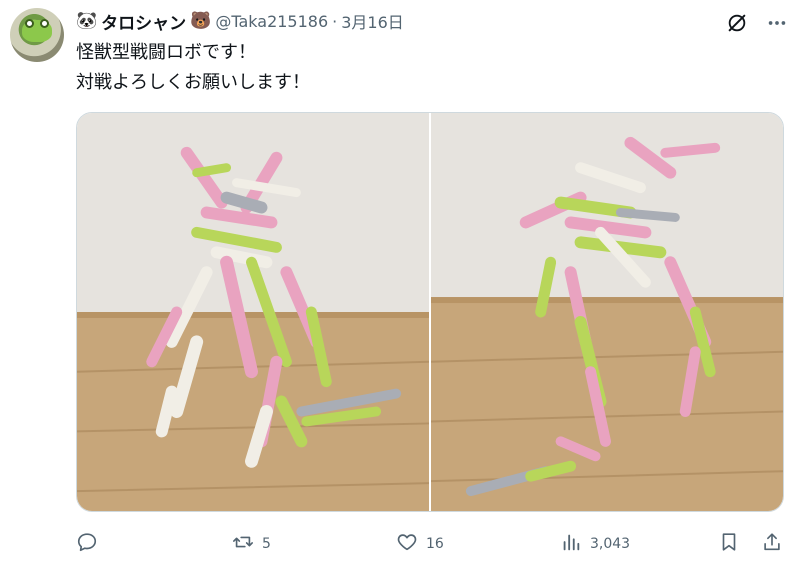 The height and width of the screenshot is (567, 800). What do you see at coordinates (193, 68) in the screenshot?
I see `tweet-text: 怪獣型戦闘ロボです！ 対戦よろしくお願いします！` at bounding box center [193, 68].